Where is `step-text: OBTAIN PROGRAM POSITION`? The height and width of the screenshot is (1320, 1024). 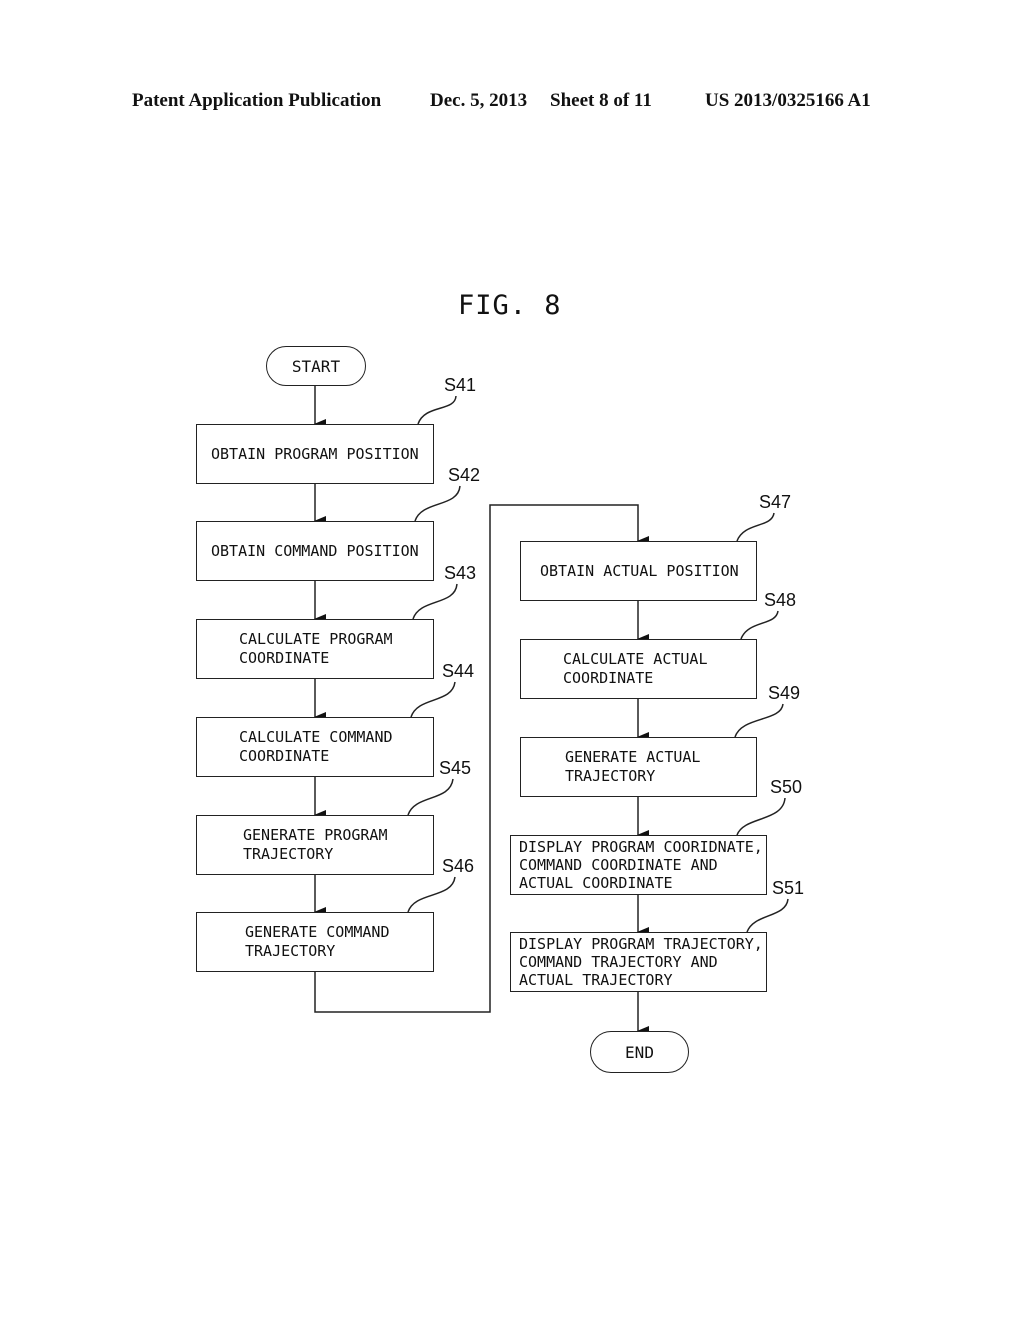 step-text: OBTAIN PROGRAM POSITION is located at coordinates (315, 453).